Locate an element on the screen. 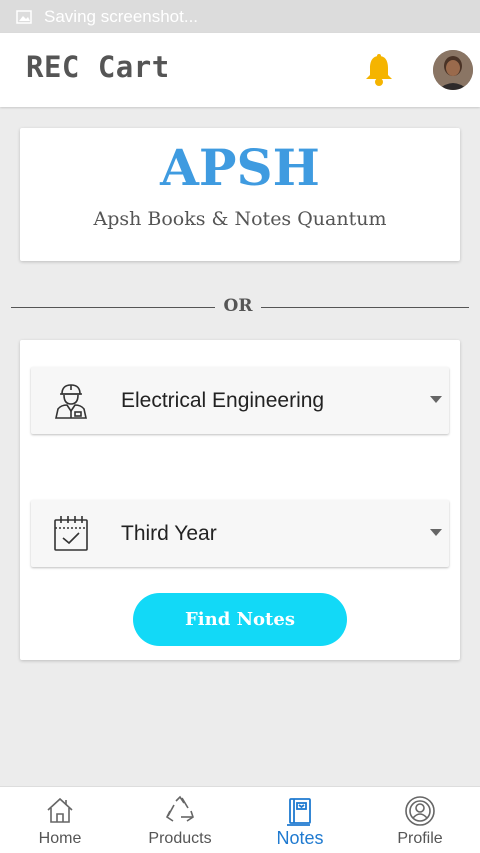  brand-title: APSH is located at coordinates (240, 167).